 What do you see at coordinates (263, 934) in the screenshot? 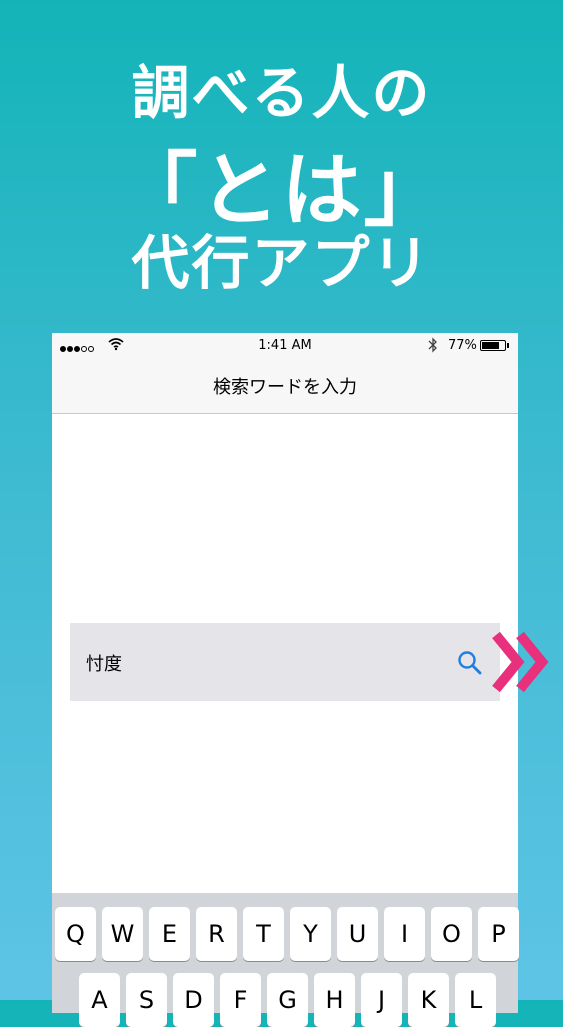
I see `key-t: T` at bounding box center [263, 934].